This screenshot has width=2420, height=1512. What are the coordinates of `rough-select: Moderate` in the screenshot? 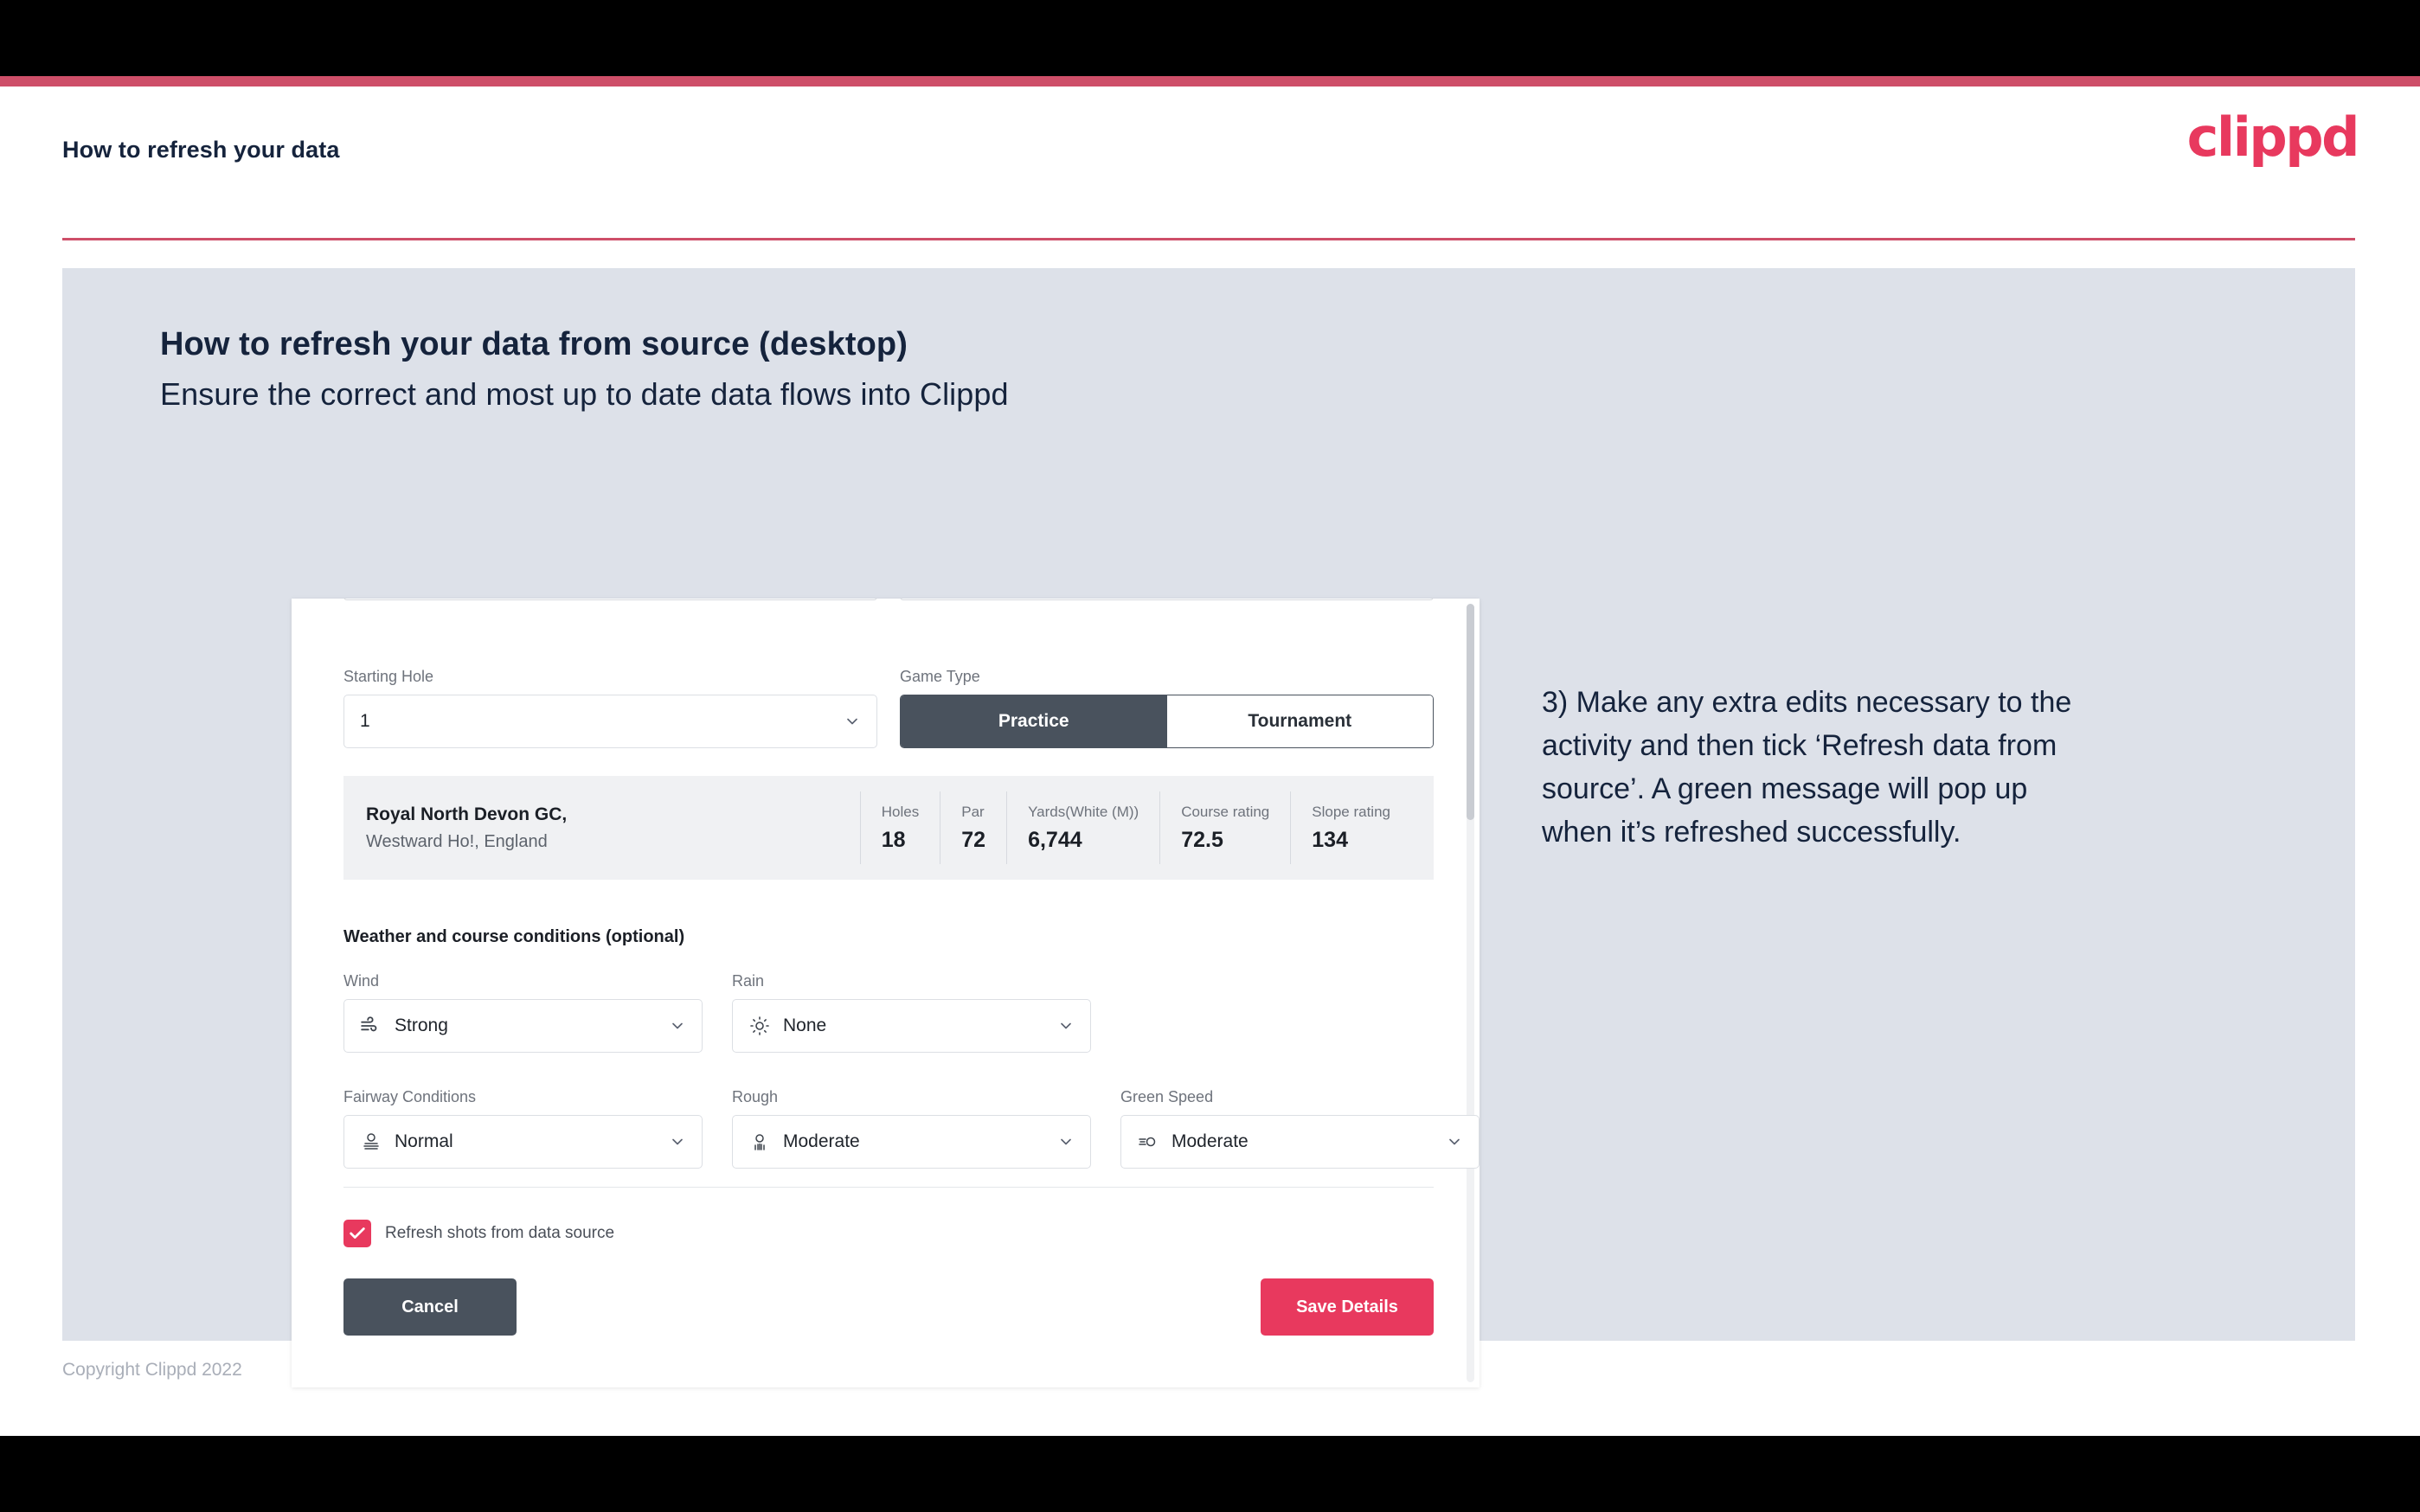 It's located at (911, 1142).